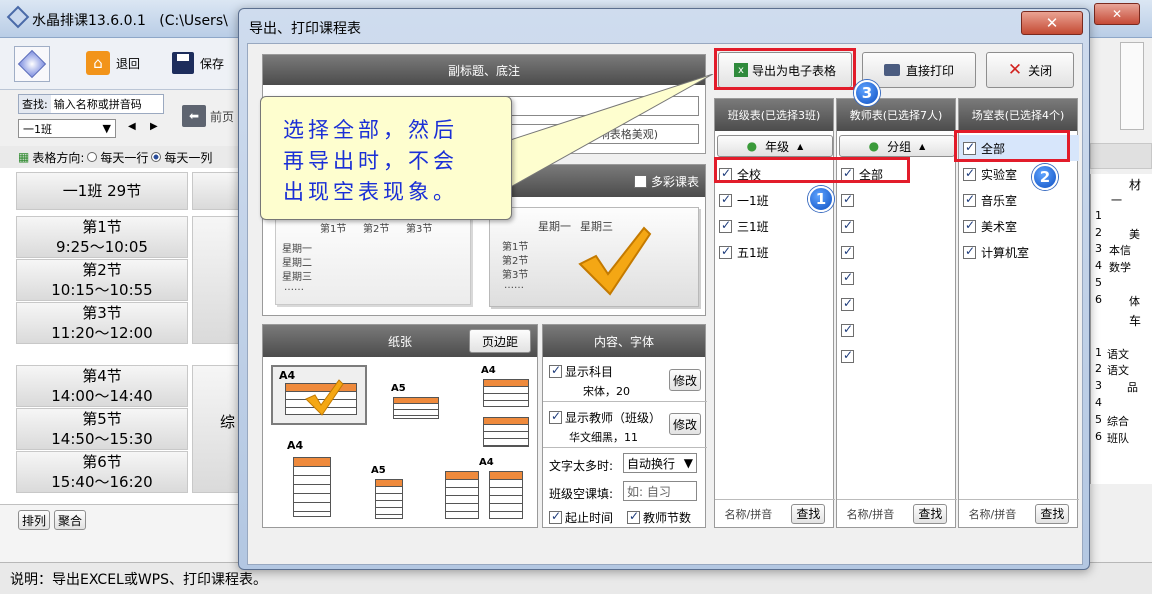 The height and width of the screenshot is (594, 1152). What do you see at coordinates (132, 126) in the screenshot?
I see `prev-arrow-icon: ◀` at bounding box center [132, 126].